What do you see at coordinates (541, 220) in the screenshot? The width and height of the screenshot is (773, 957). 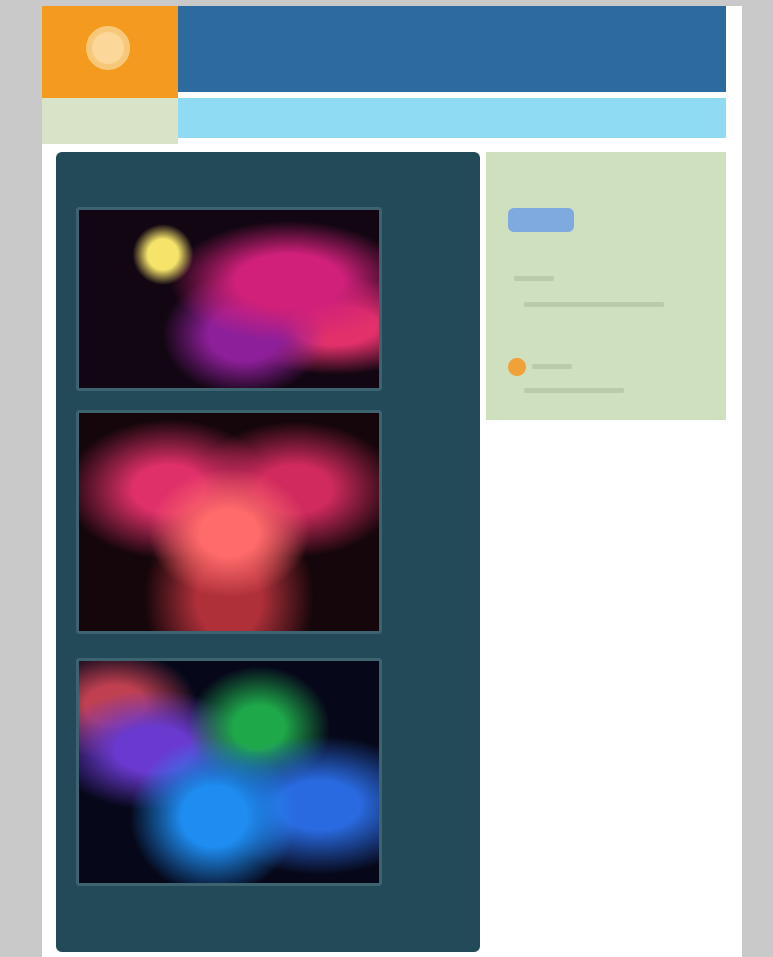 I see `sidebar-button` at bounding box center [541, 220].